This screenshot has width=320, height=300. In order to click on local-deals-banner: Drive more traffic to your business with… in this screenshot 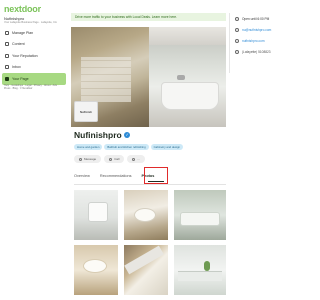, I will do `click(148, 17)`.